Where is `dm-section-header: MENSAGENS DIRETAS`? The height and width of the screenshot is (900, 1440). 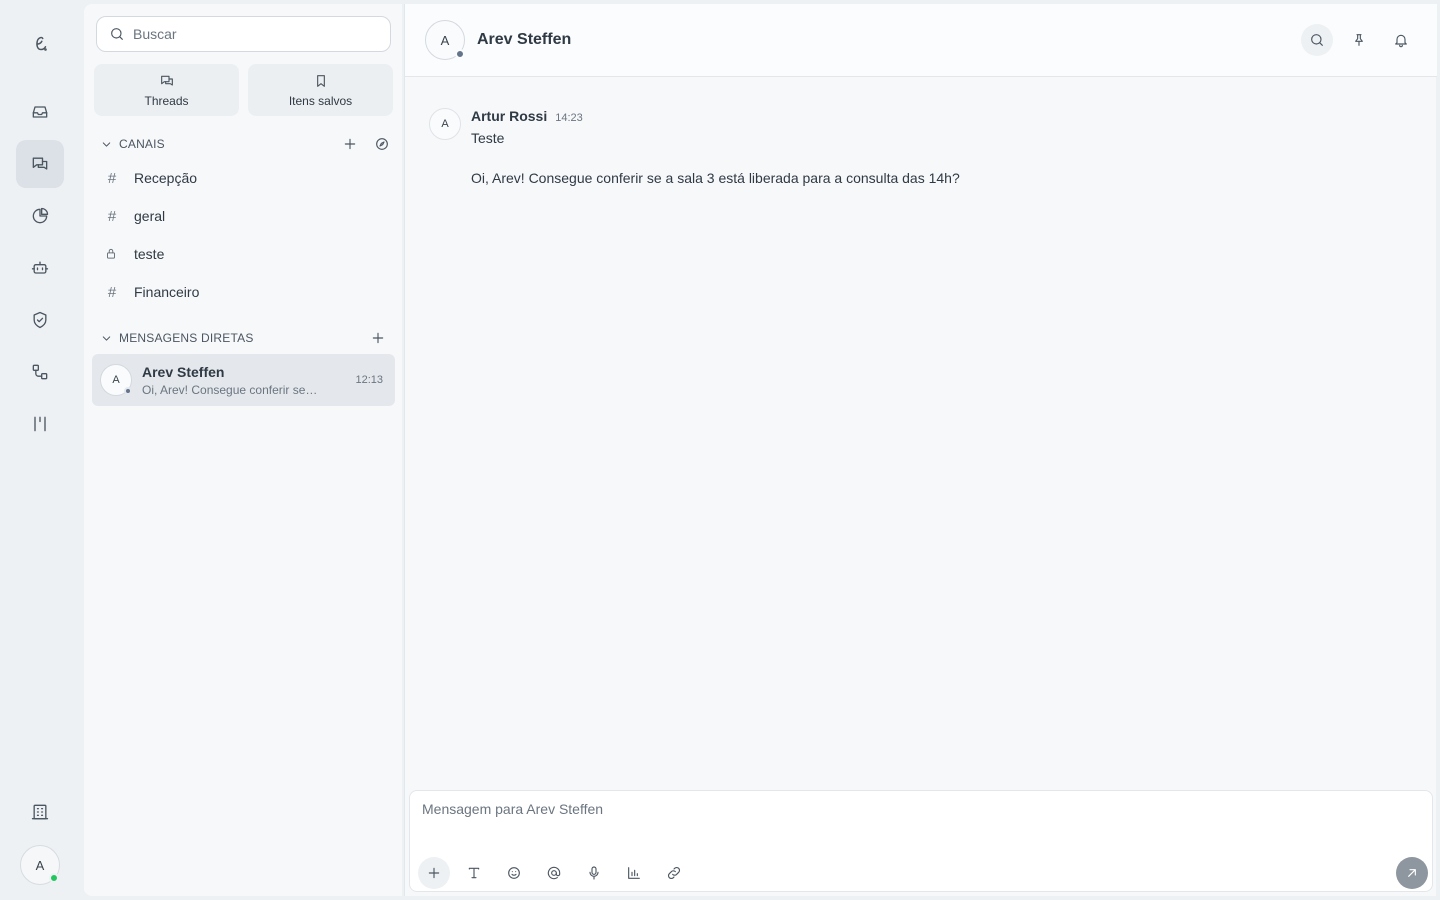
dm-section-header: MENSAGENS DIRETAS is located at coordinates (245, 338).